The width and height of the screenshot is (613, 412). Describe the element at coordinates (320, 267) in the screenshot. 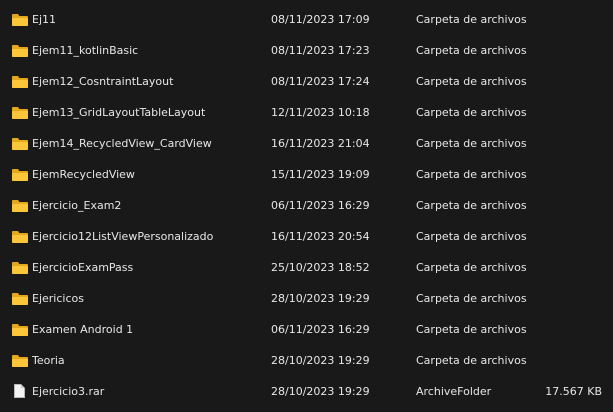

I see `modified-date: 25/10/2023 18:52` at that location.